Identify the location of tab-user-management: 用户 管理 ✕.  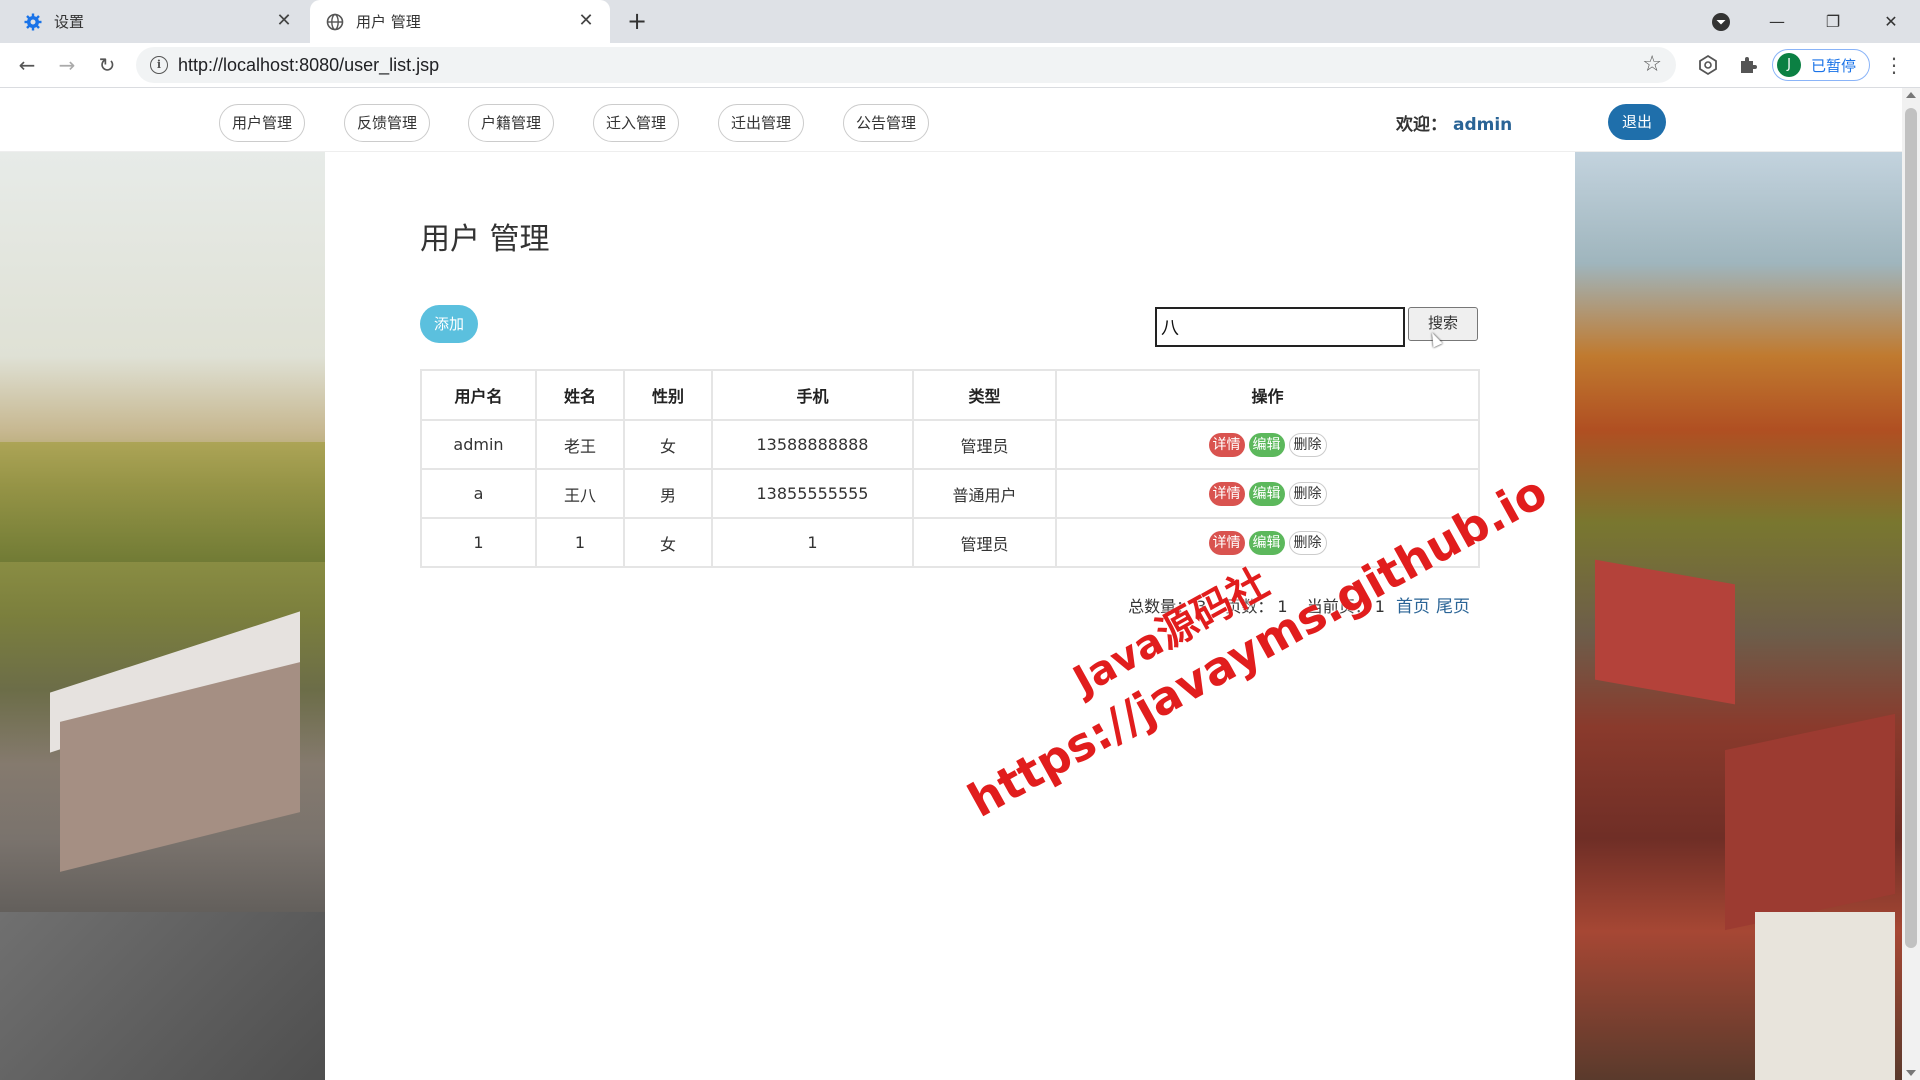
(460, 21).